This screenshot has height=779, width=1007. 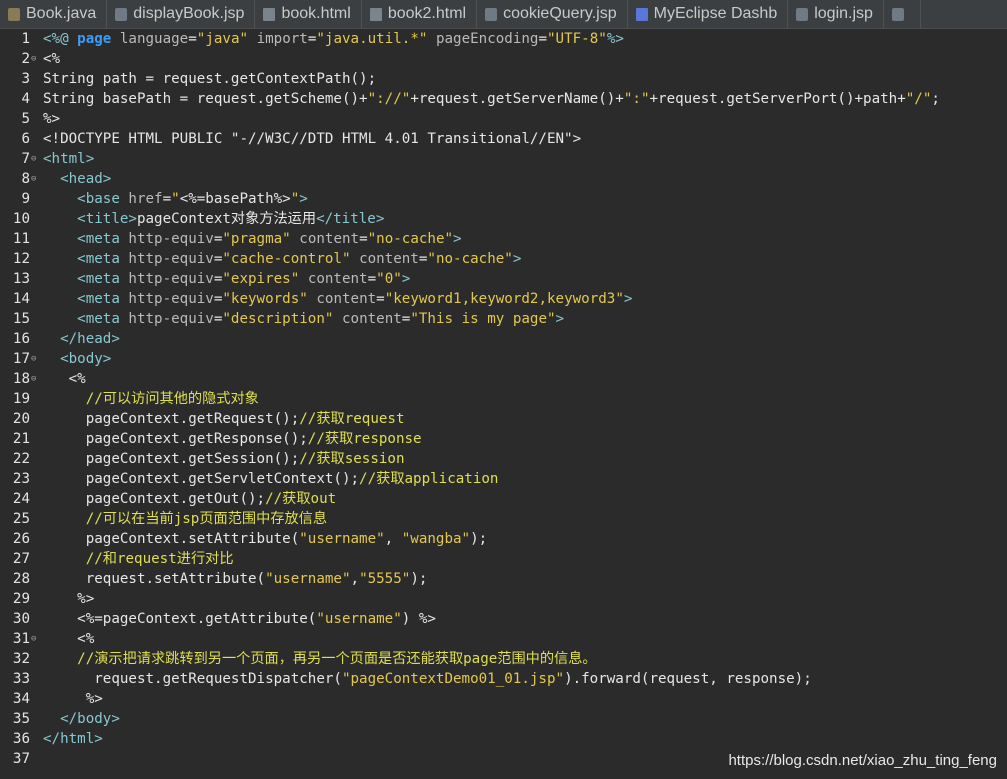 I want to click on tab-myeclipse-dashb: MyEclipse Dashb, so click(x=708, y=14).